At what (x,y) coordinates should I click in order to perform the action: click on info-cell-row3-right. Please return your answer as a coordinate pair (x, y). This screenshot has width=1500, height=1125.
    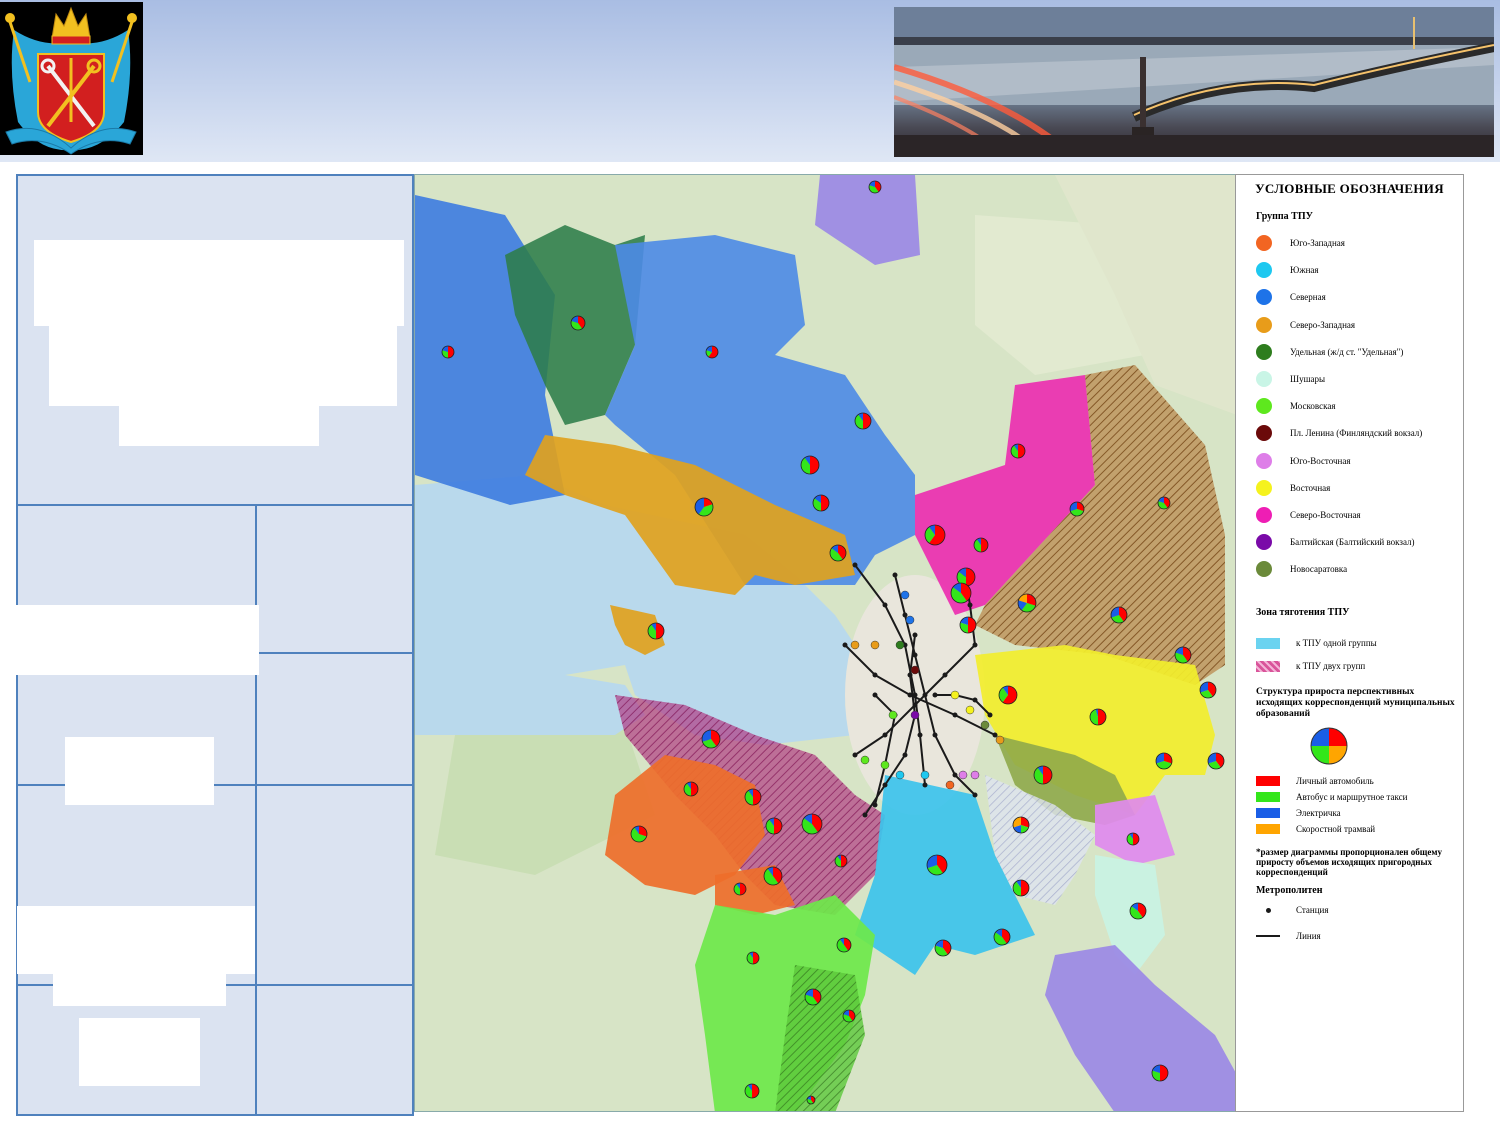
    Looking at the image, I should click on (334, 885).